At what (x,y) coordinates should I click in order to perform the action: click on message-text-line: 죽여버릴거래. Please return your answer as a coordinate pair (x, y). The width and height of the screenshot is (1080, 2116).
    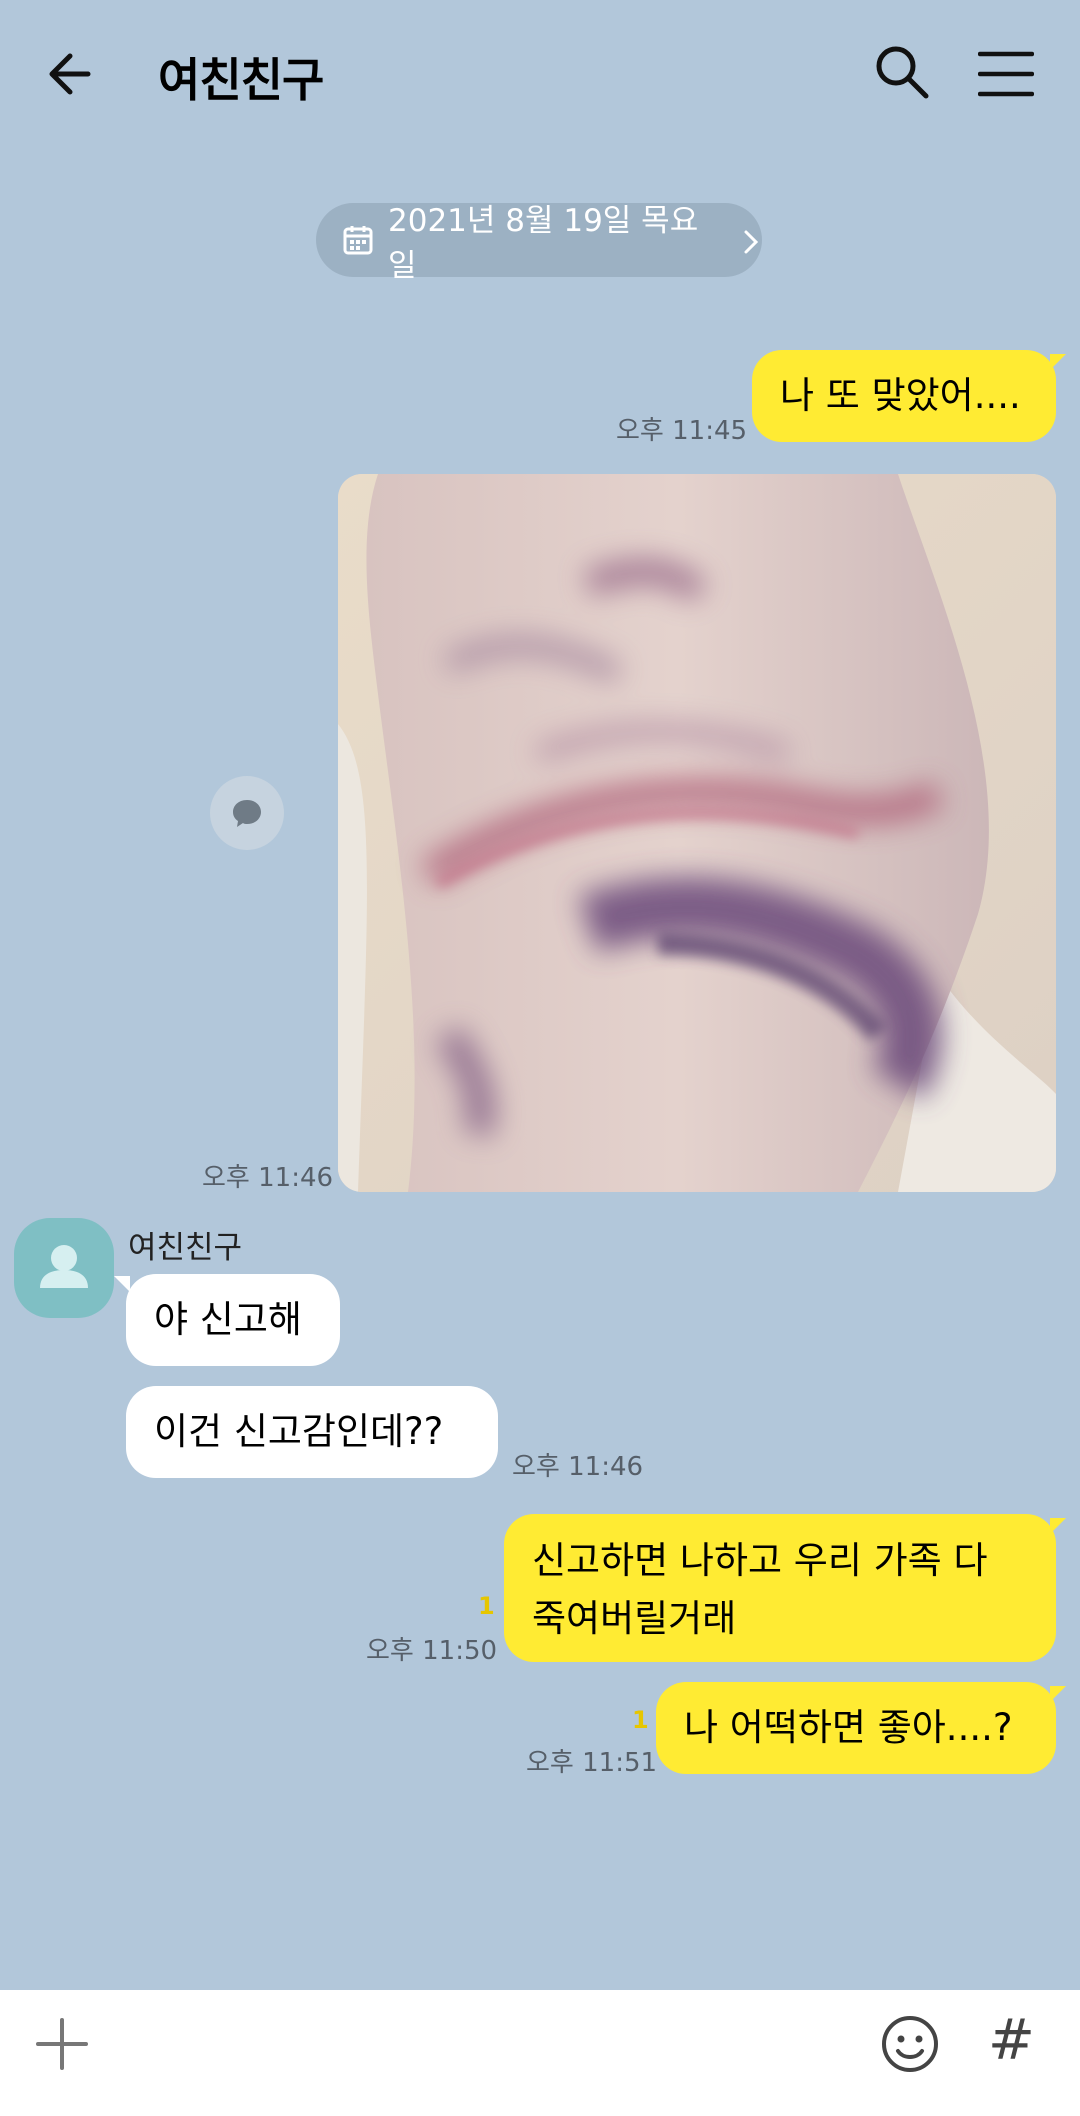
    Looking at the image, I should click on (634, 1618).